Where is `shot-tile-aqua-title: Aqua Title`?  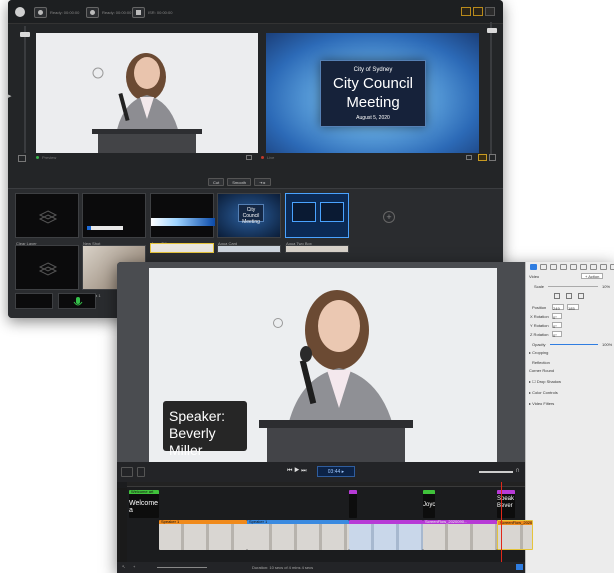 shot-tile-aqua-title: Aqua Title is located at coordinates (182, 219).